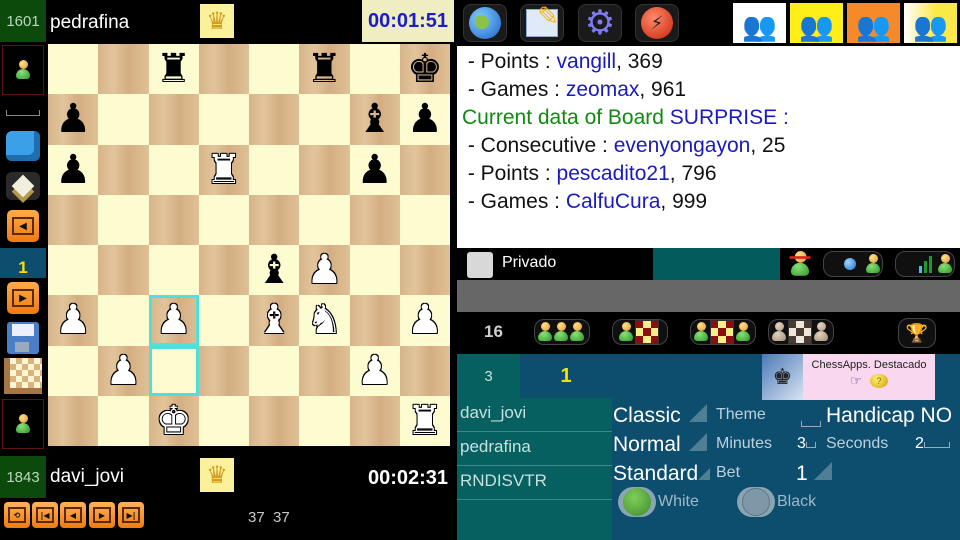  Describe the element at coordinates (174, 69) in the screenshot. I see `black-rook-icon: ♜` at that location.